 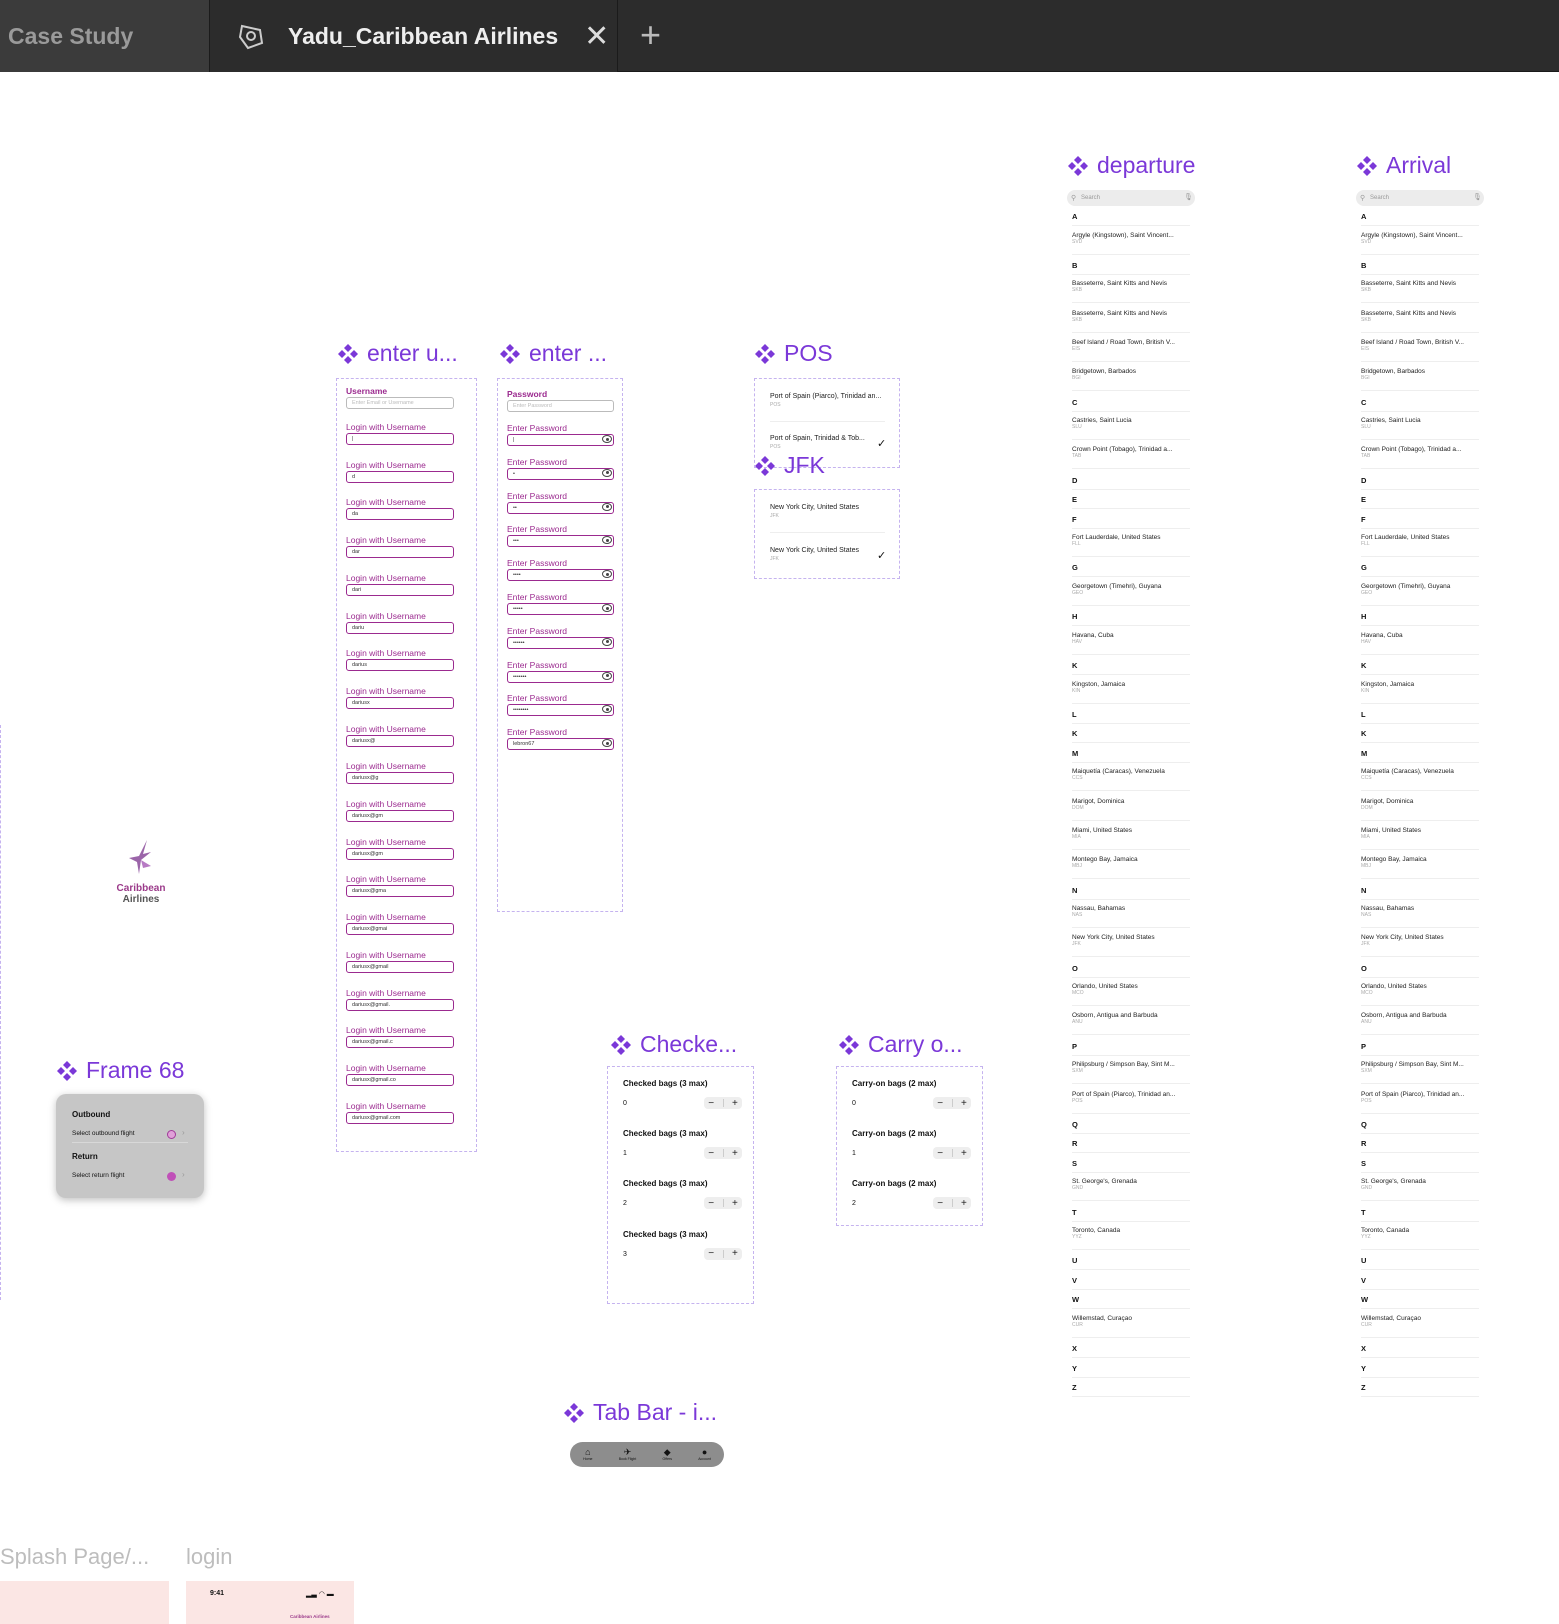 I want to click on airport-row: Georgetown (Timehri), Guyana GEO, so click(x=1423, y=589).